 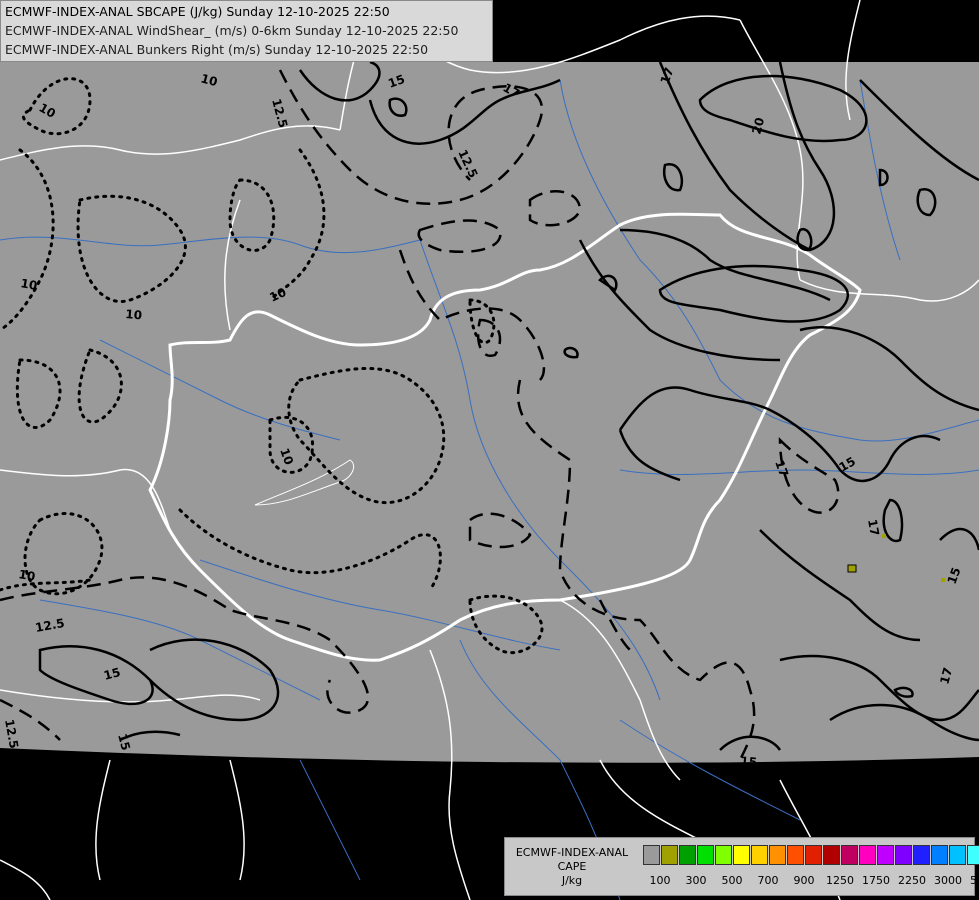 I want to click on legend-title-unit: J/kg, so click(x=572, y=880).